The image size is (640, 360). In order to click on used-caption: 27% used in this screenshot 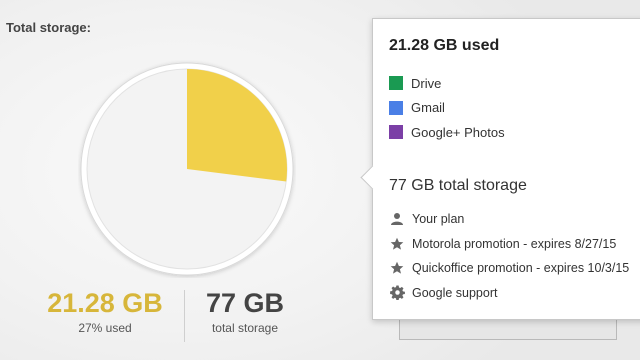, I will do `click(105, 328)`.